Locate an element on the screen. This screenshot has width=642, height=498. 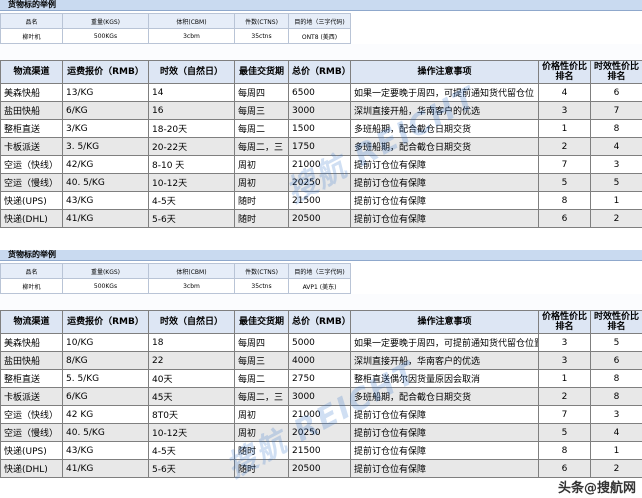
info-value-cell: 35ctns is located at coordinates (261, 286).